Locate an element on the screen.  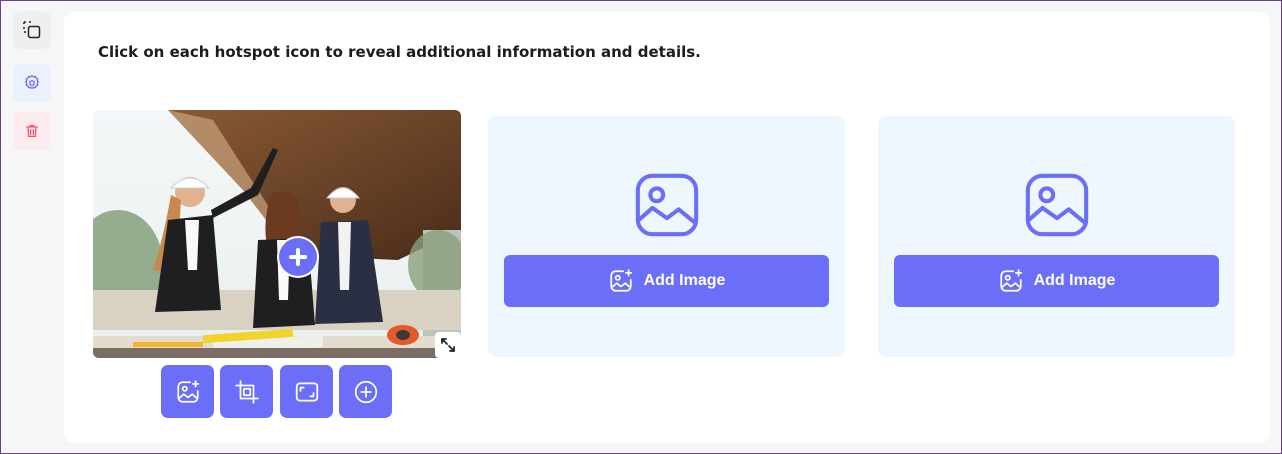
hotspot-marker is located at coordinates (298, 257).